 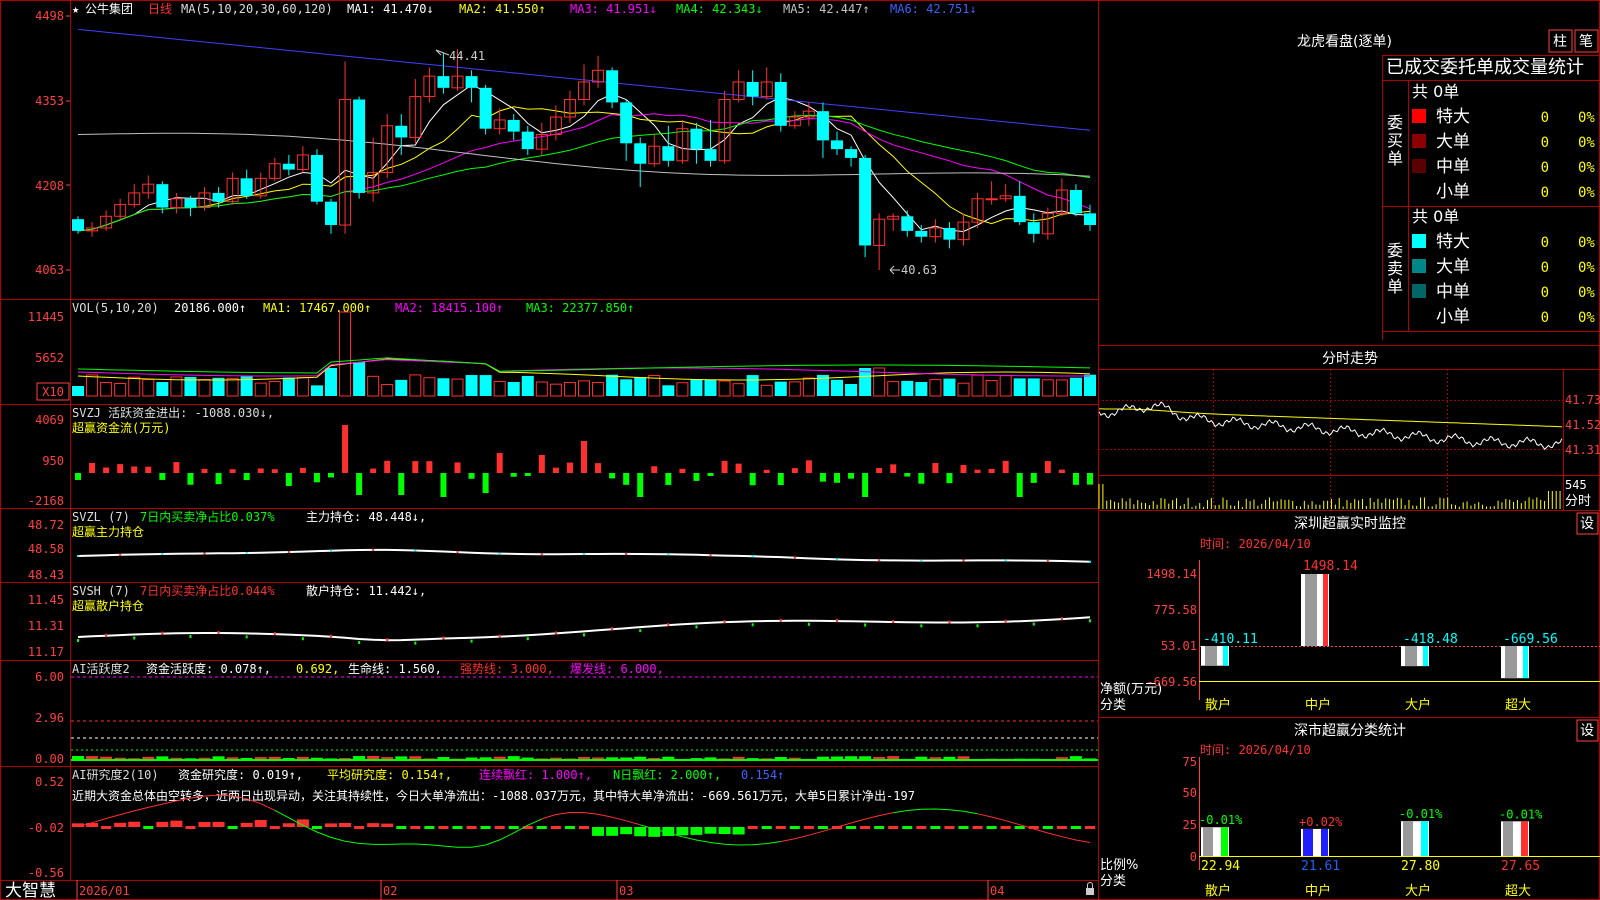 What do you see at coordinates (584, 555) in the screenshot?
I see `svzl-line` at bounding box center [584, 555].